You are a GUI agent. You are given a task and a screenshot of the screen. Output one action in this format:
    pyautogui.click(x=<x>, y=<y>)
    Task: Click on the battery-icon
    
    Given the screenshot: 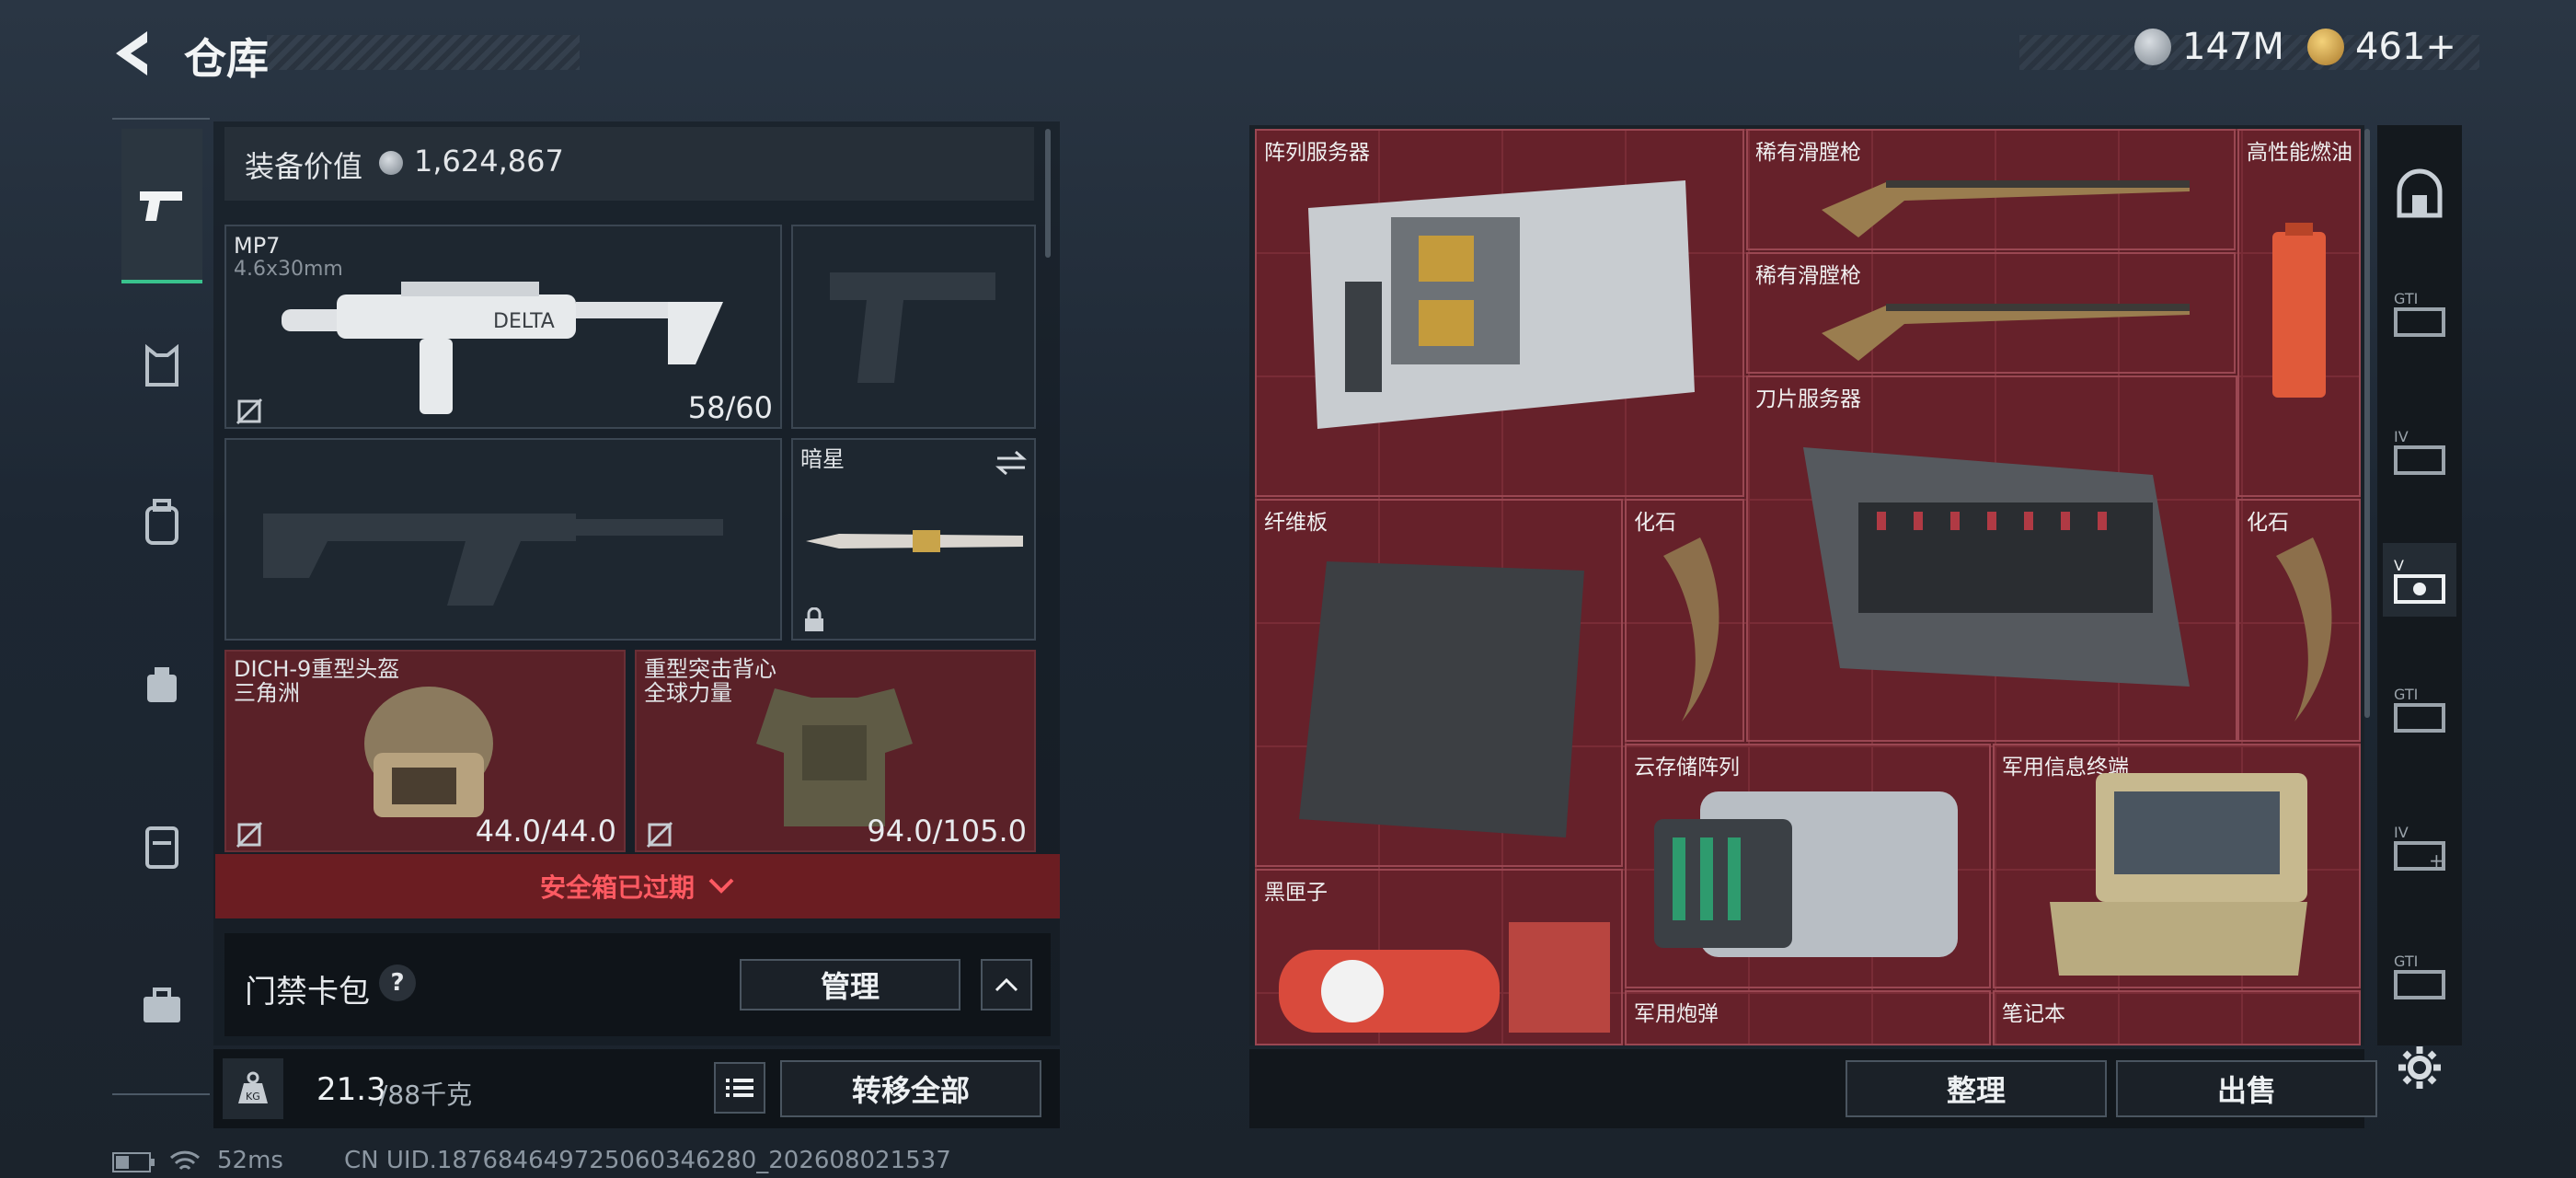 What is the action you would take?
    pyautogui.click(x=133, y=1162)
    